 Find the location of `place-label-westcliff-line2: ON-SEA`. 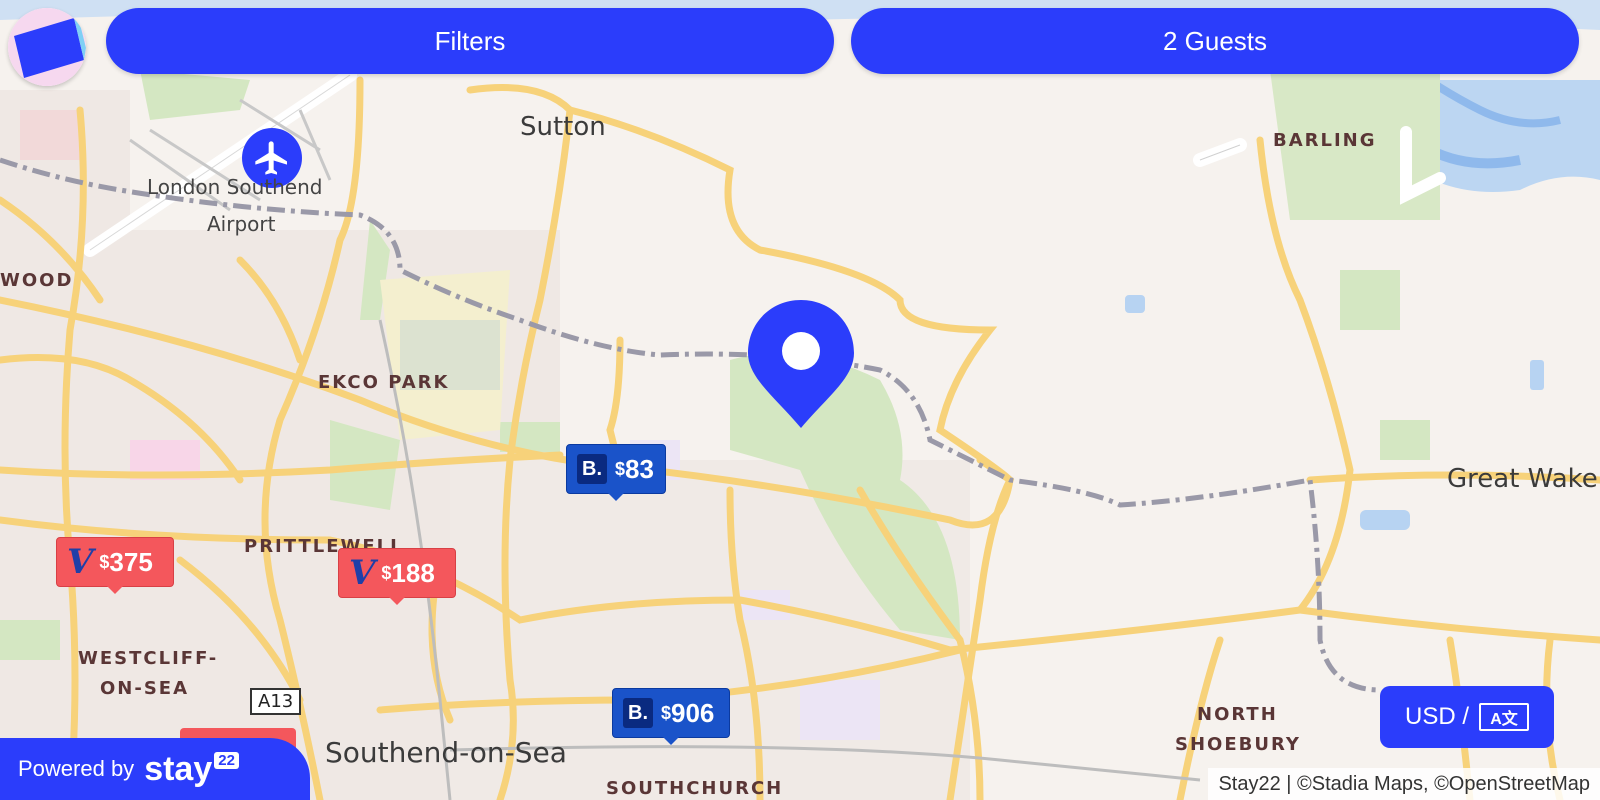

place-label-westcliff-line2: ON-SEA is located at coordinates (145, 688).